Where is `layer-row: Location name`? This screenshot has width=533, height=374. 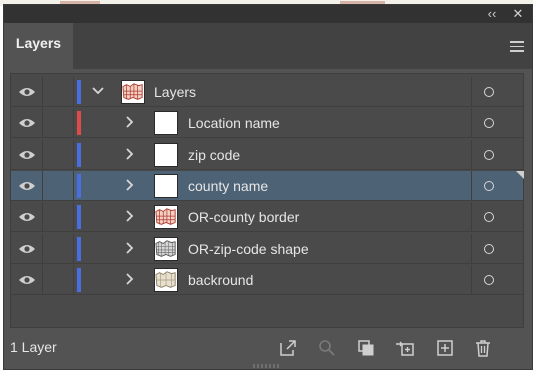
layer-row: Location name is located at coordinates (267, 123).